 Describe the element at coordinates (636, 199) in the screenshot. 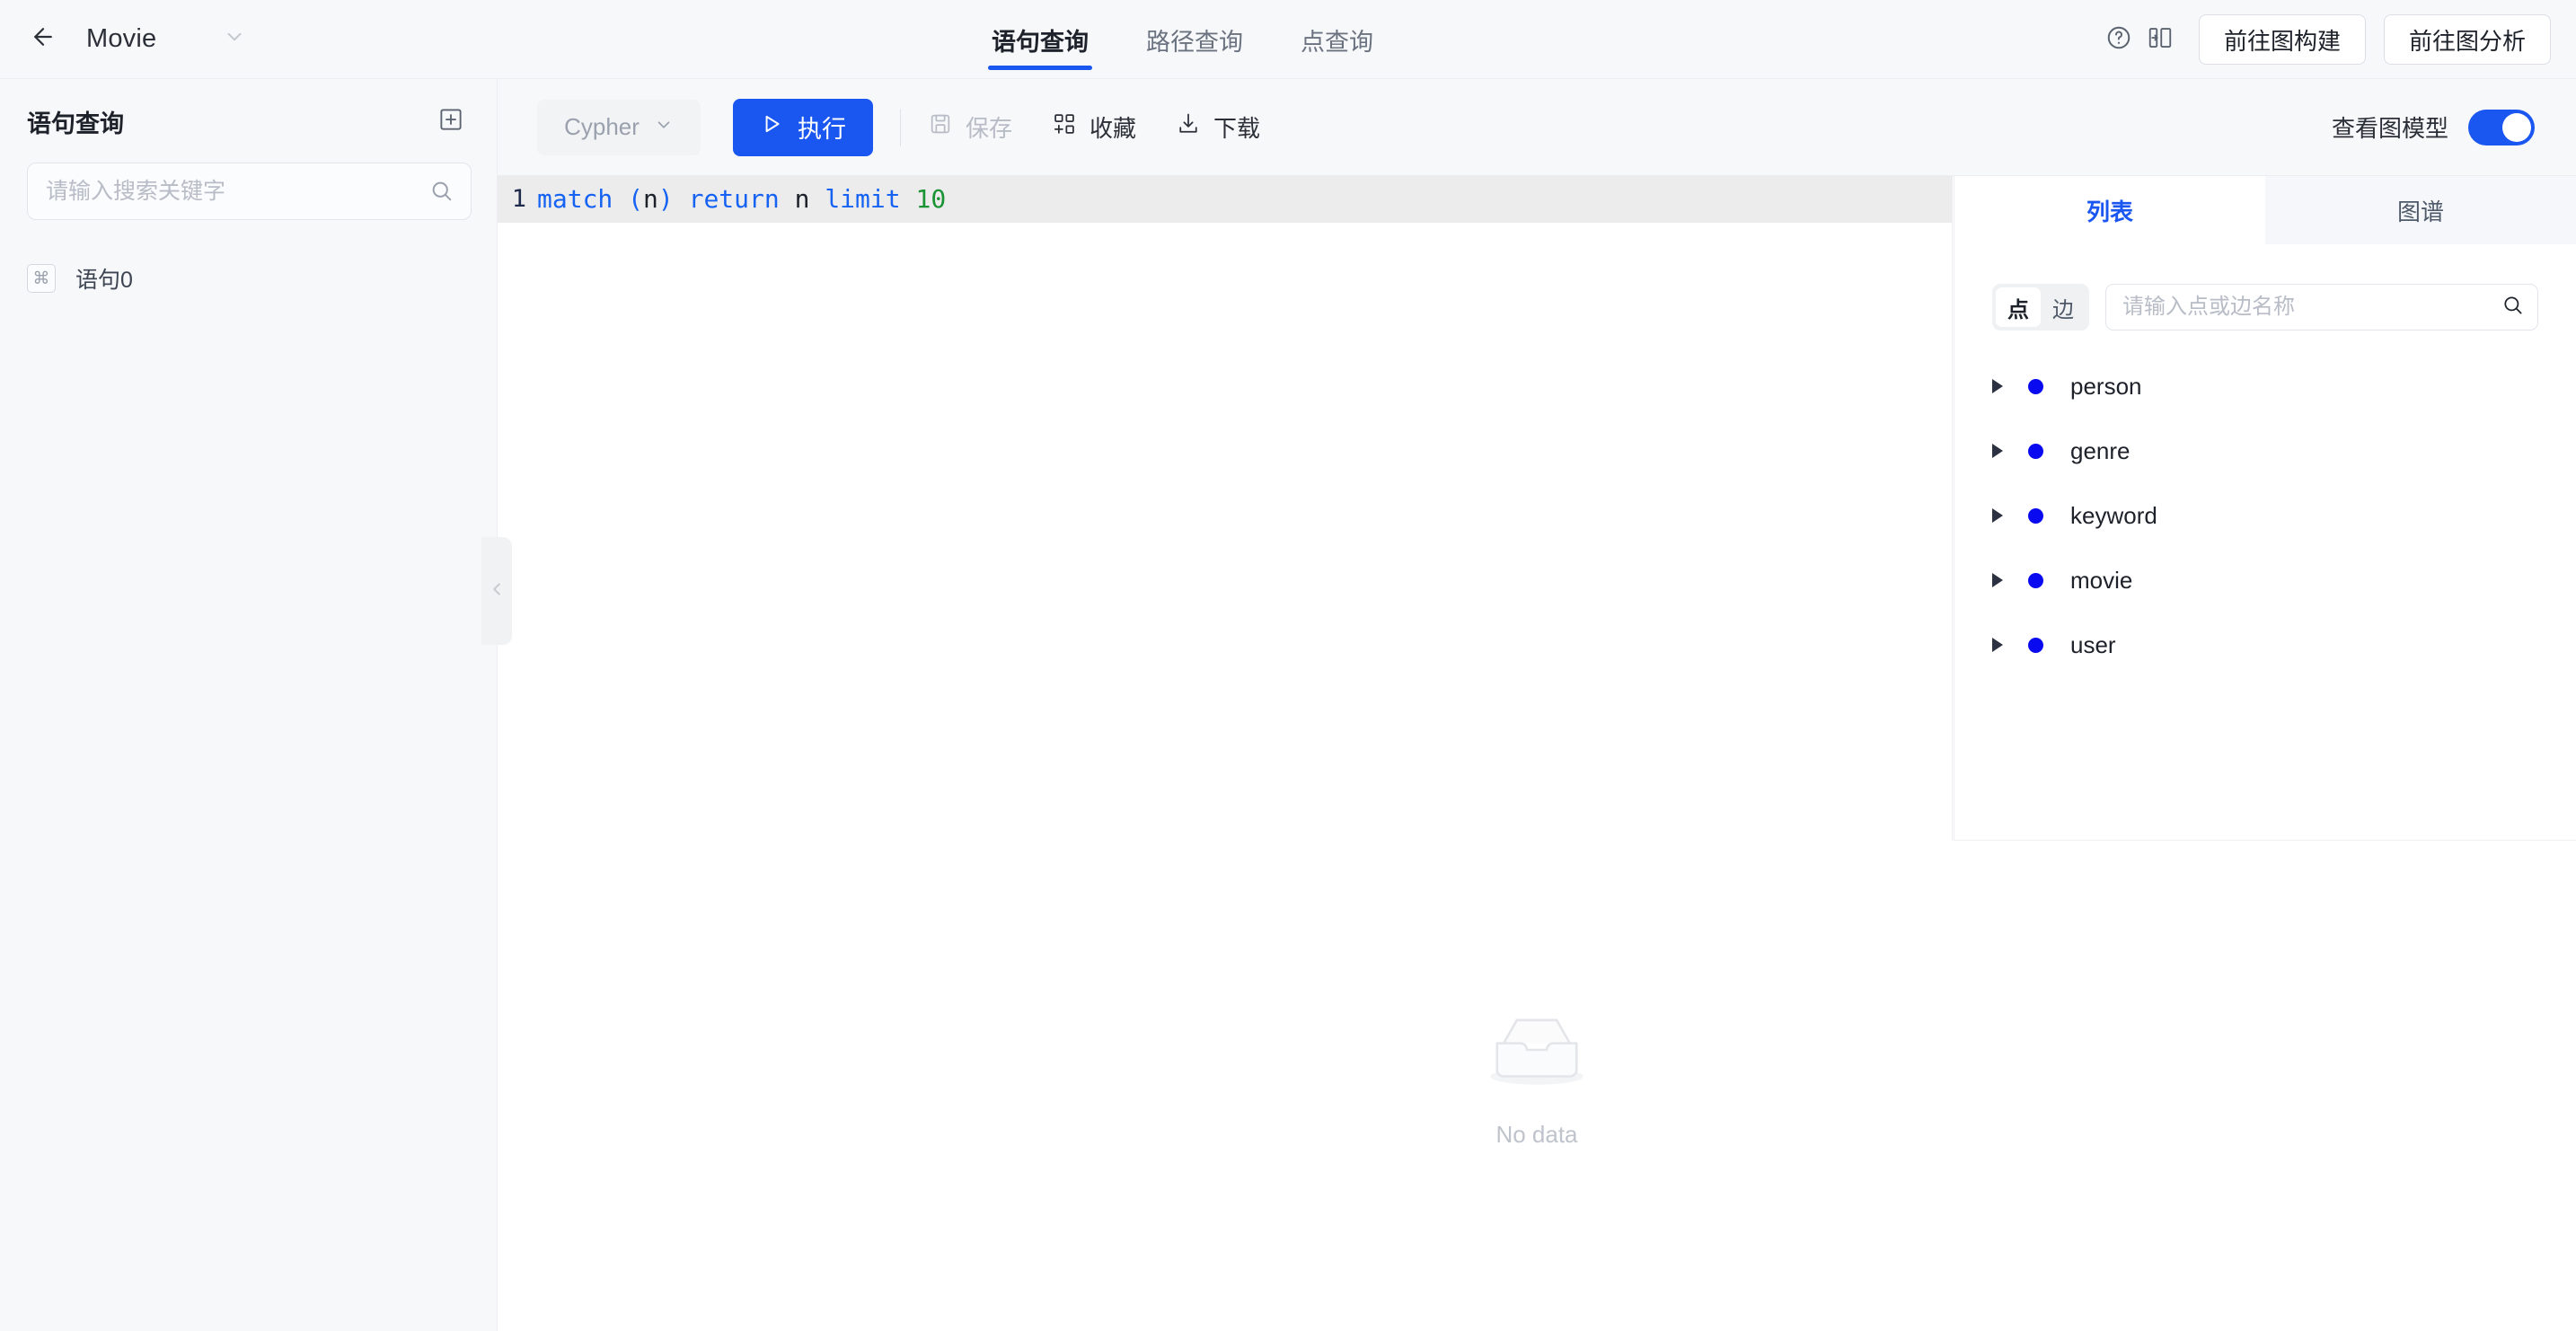

I see `code-token: (` at that location.